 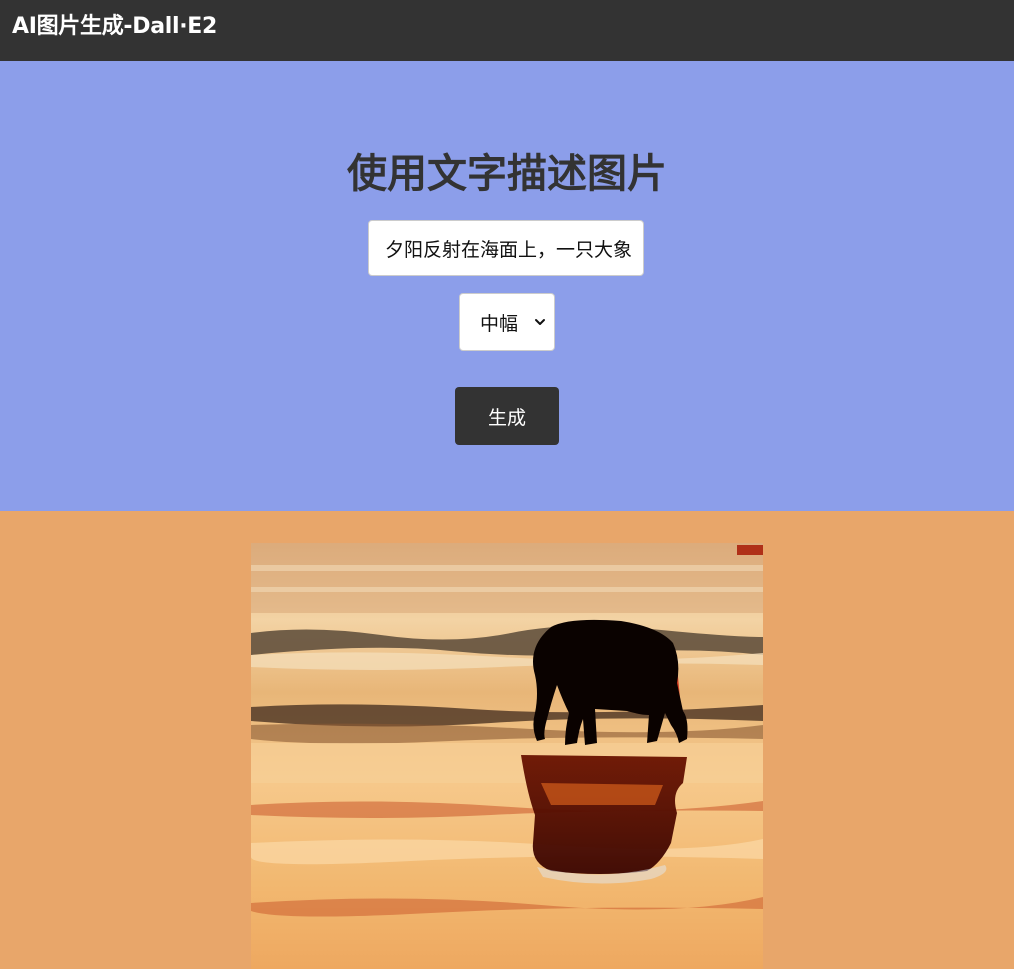 I want to click on size-select: 中幅, so click(x=507, y=322).